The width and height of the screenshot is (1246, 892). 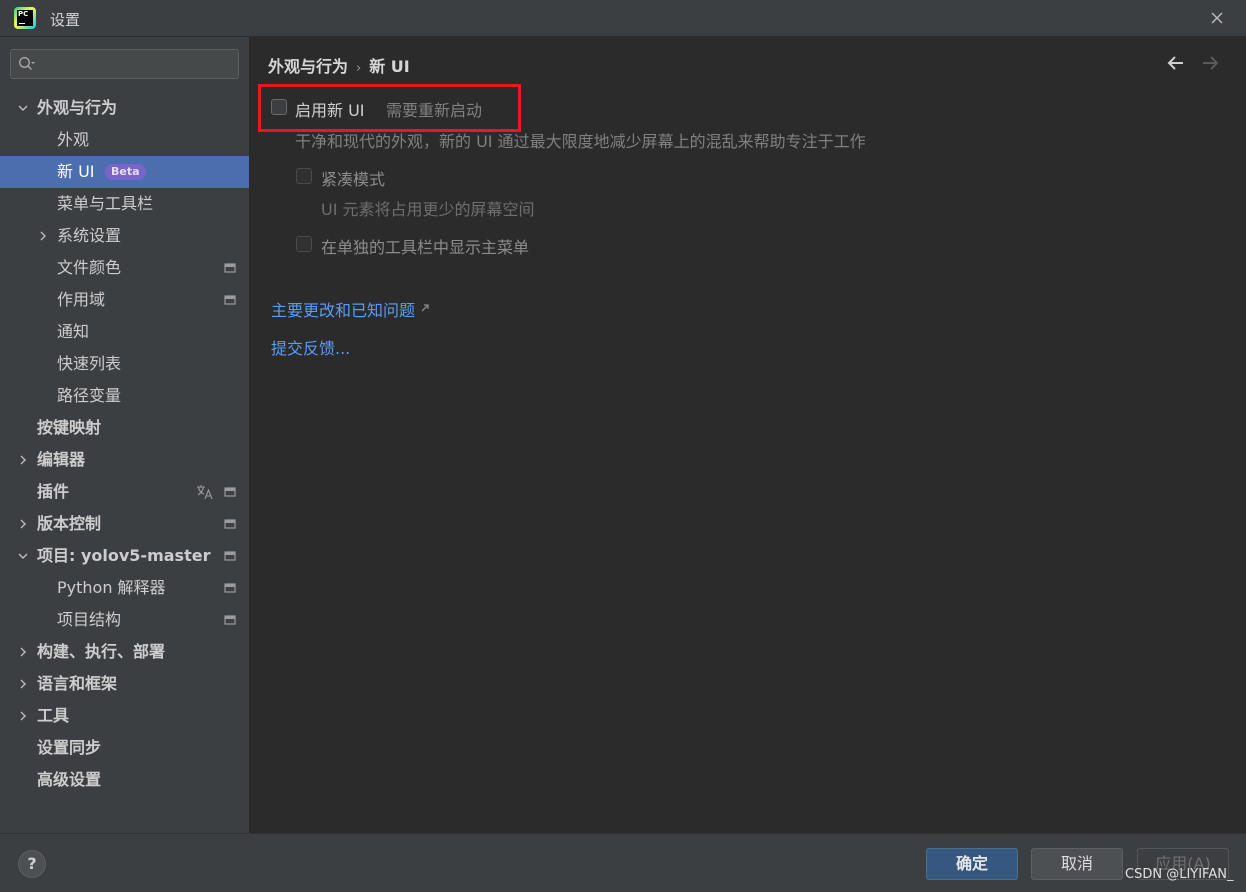 What do you see at coordinates (124, 396) in the screenshot?
I see `sidebar-item-path-variables: 路径变量` at bounding box center [124, 396].